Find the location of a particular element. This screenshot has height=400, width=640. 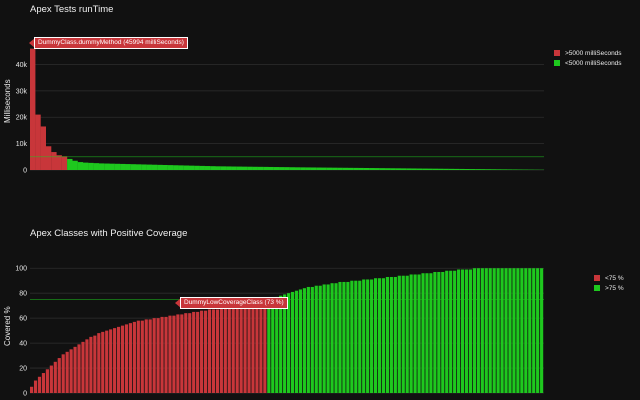

legend-item-over-threshold: >5000 milliSeconds is located at coordinates (588, 53).